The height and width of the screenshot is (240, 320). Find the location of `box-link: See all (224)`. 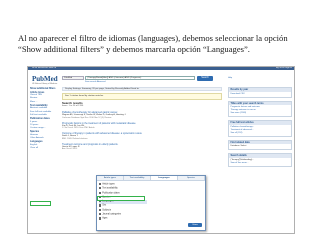

box-link: See all (224) is located at coordinates (260, 133).